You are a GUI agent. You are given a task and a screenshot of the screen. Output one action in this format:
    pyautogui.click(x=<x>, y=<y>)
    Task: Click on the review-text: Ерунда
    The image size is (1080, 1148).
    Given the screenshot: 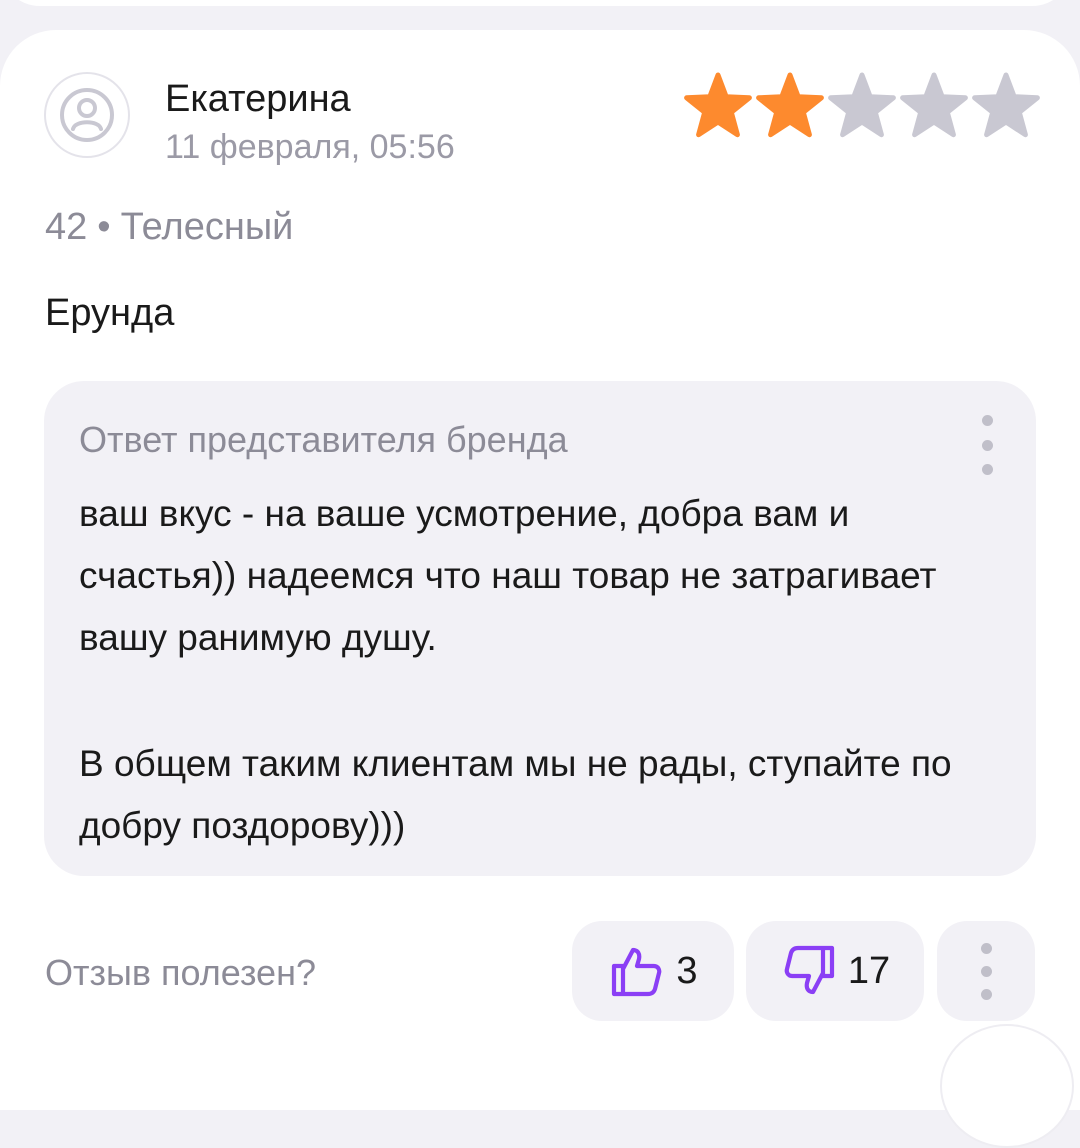 What is the action you would take?
    pyautogui.click(x=110, y=313)
    